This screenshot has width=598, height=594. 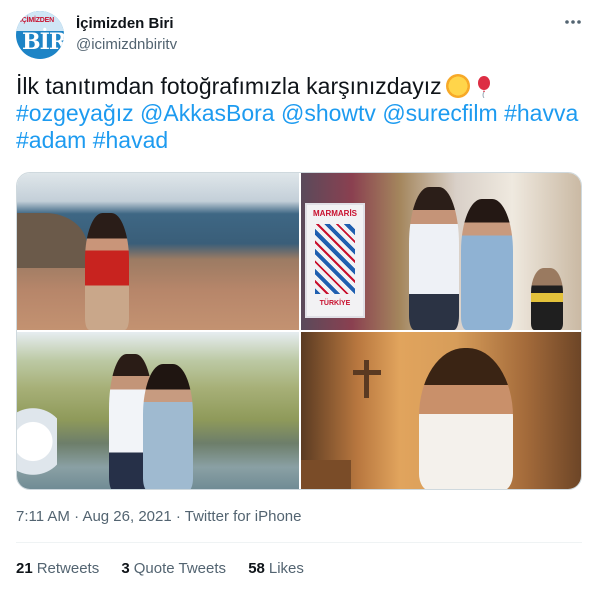 I want to click on flower-arch, so click(x=37, y=440).